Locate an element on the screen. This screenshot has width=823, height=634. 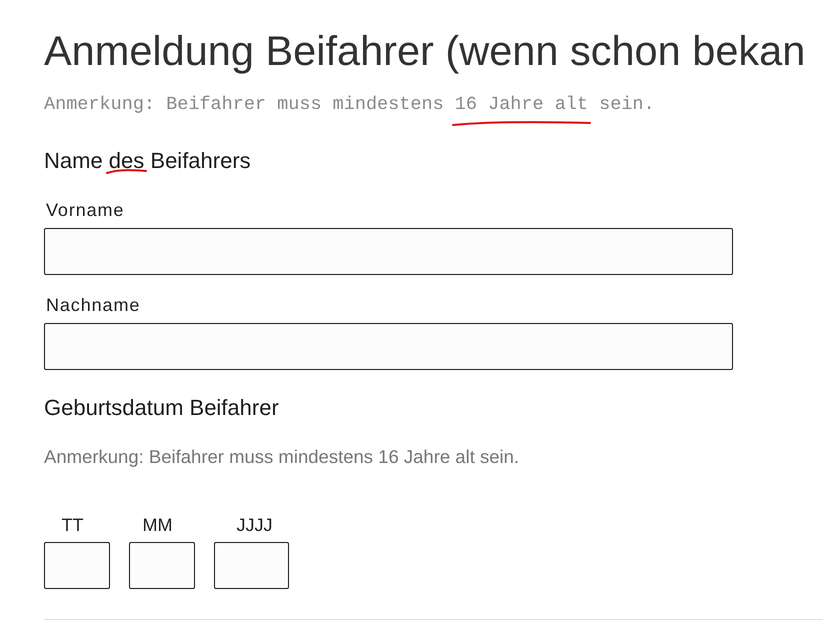
field-label: TT is located at coordinates (73, 525).